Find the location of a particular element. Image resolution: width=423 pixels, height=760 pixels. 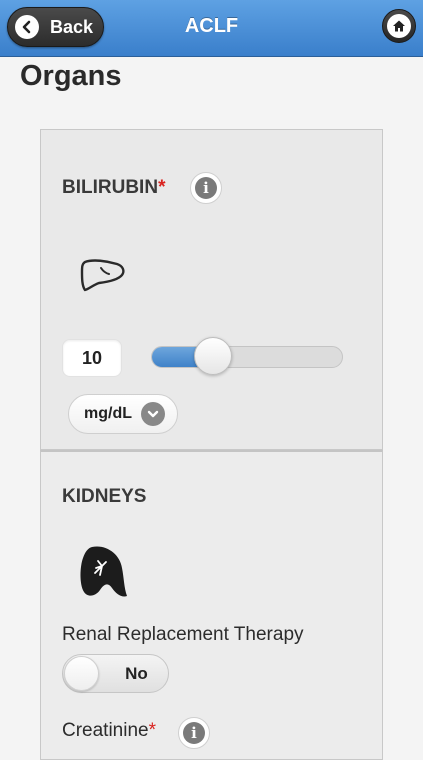

kidneys-label: KIDNEYS is located at coordinates (104, 496).